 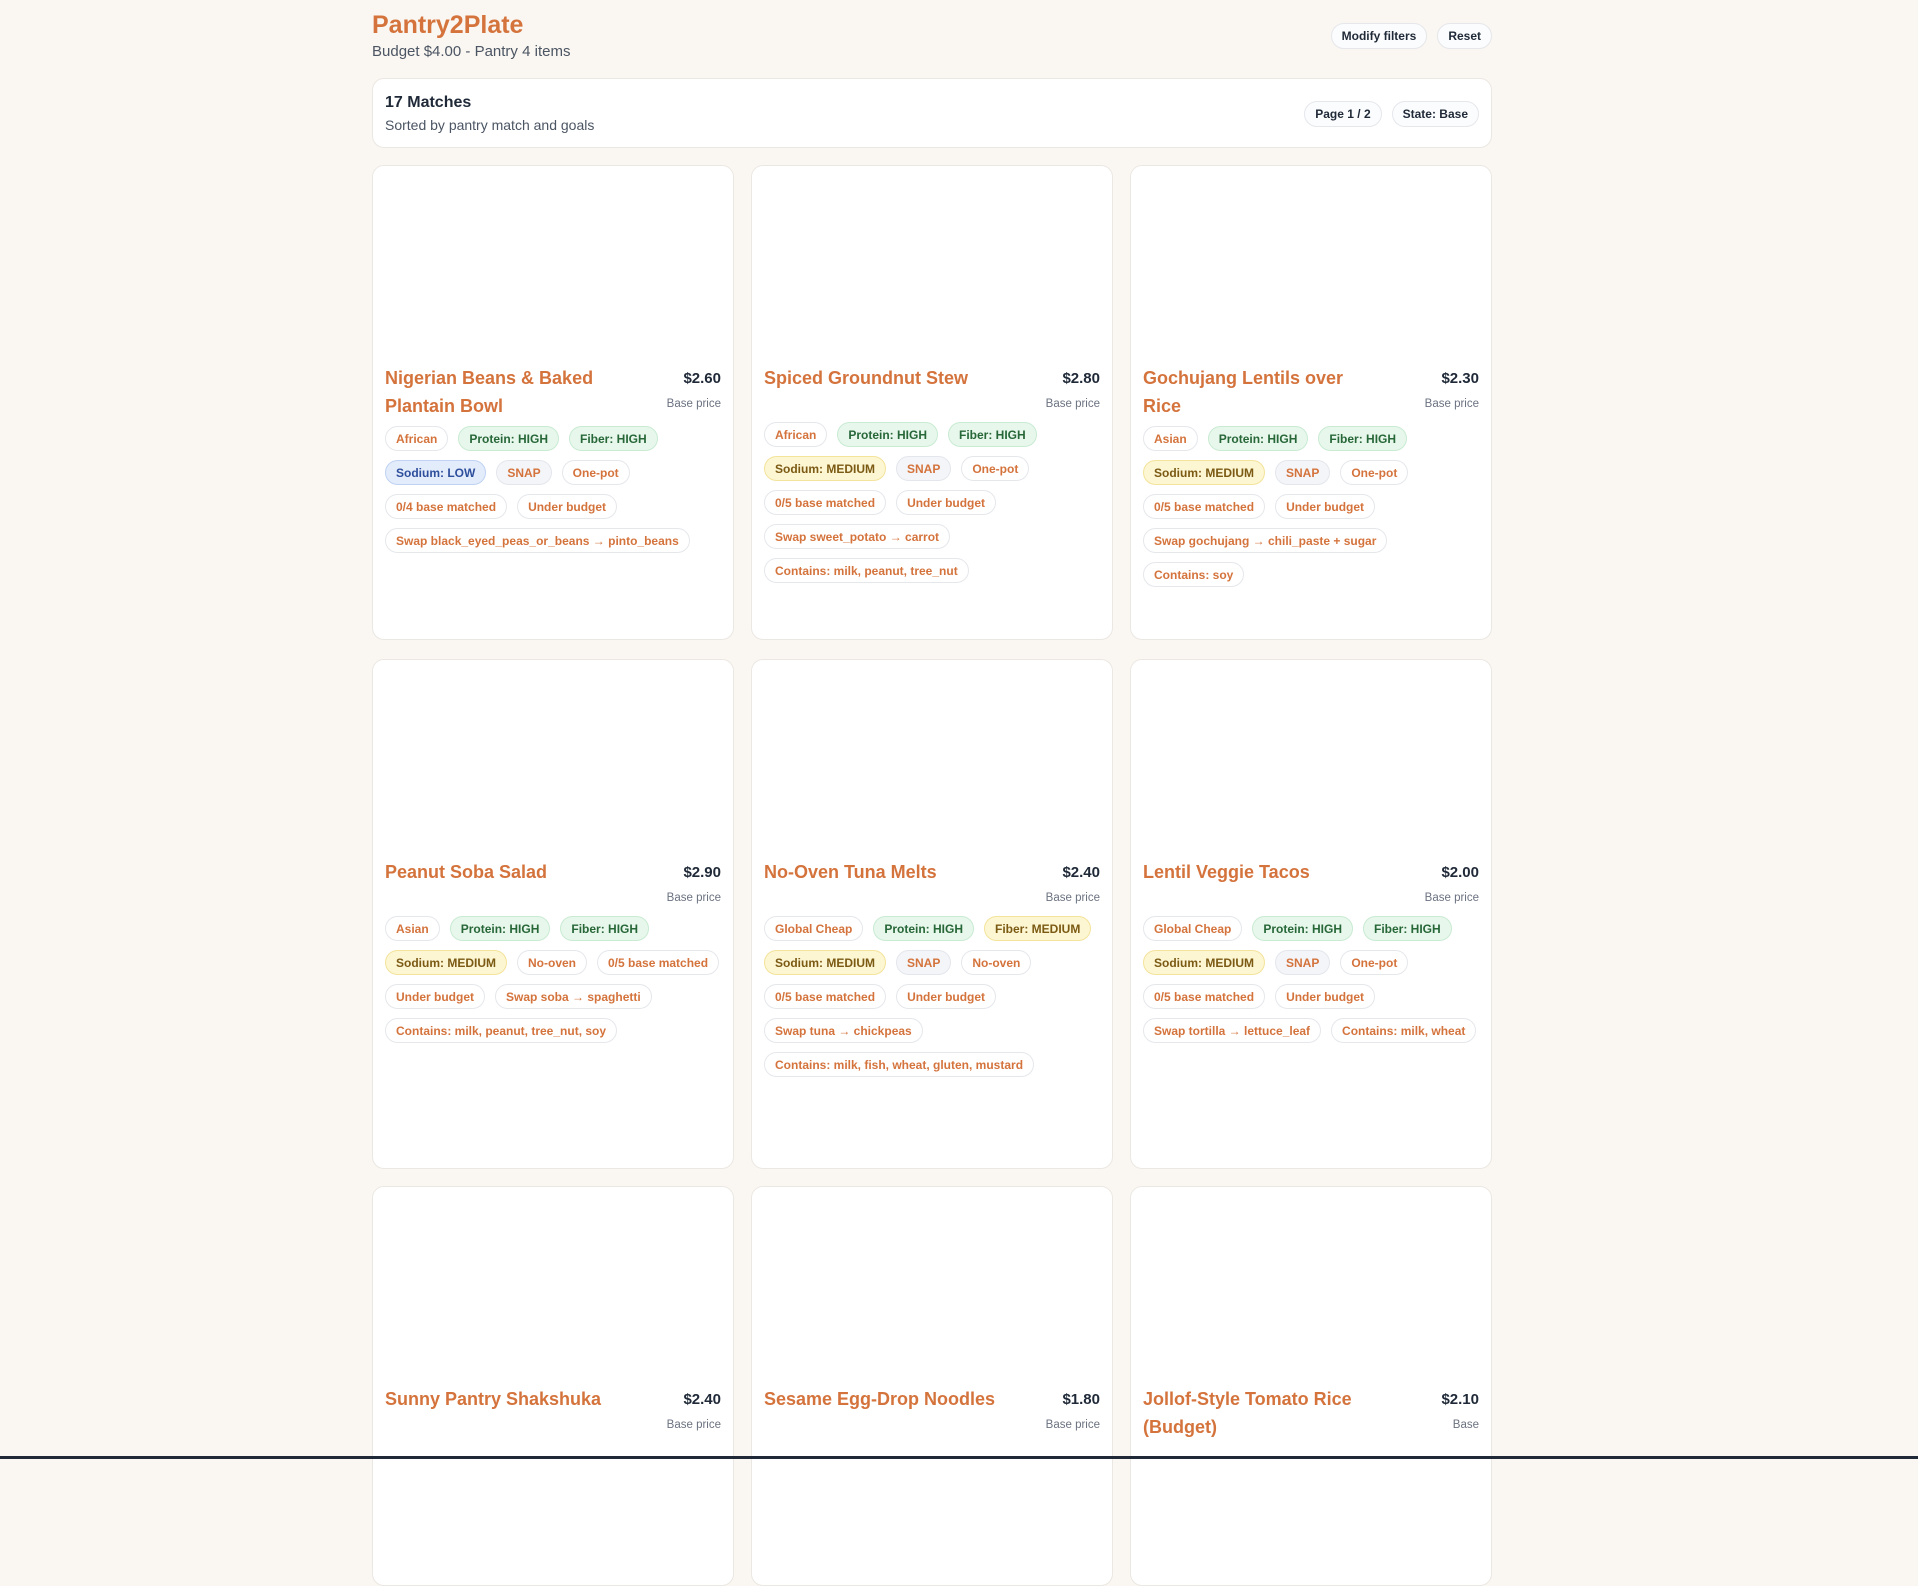 I want to click on recipe-tag: Contains: milk, wheat, so click(x=1404, y=1030).